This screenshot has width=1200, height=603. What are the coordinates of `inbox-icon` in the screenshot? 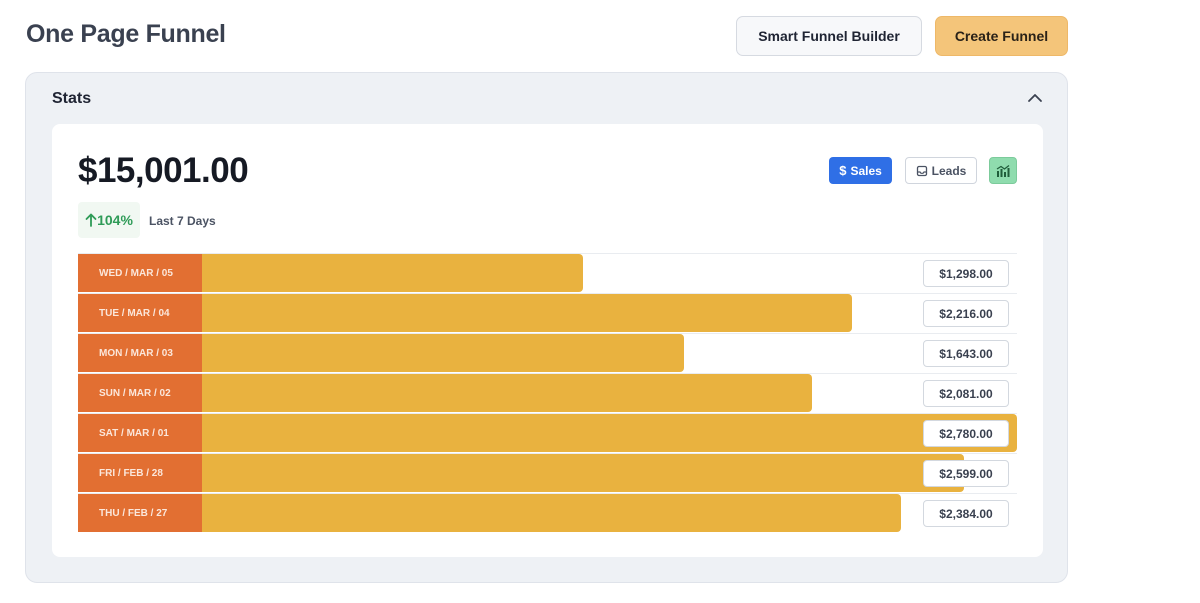 It's located at (921, 170).